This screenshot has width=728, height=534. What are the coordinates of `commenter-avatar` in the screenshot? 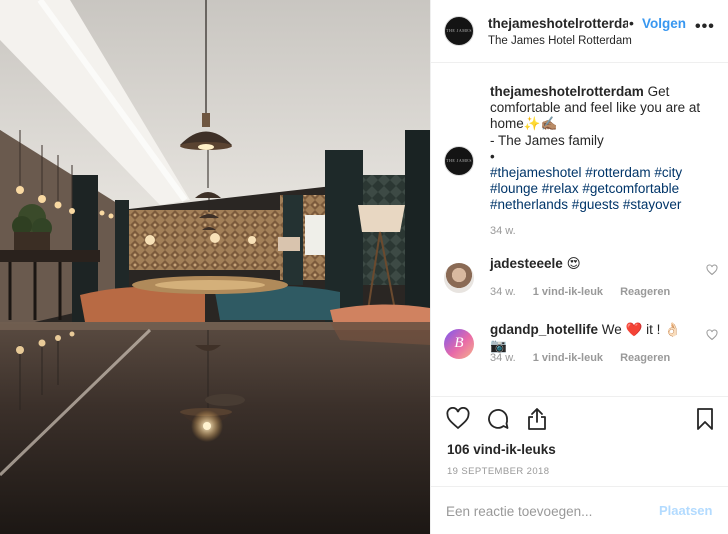 It's located at (459, 278).